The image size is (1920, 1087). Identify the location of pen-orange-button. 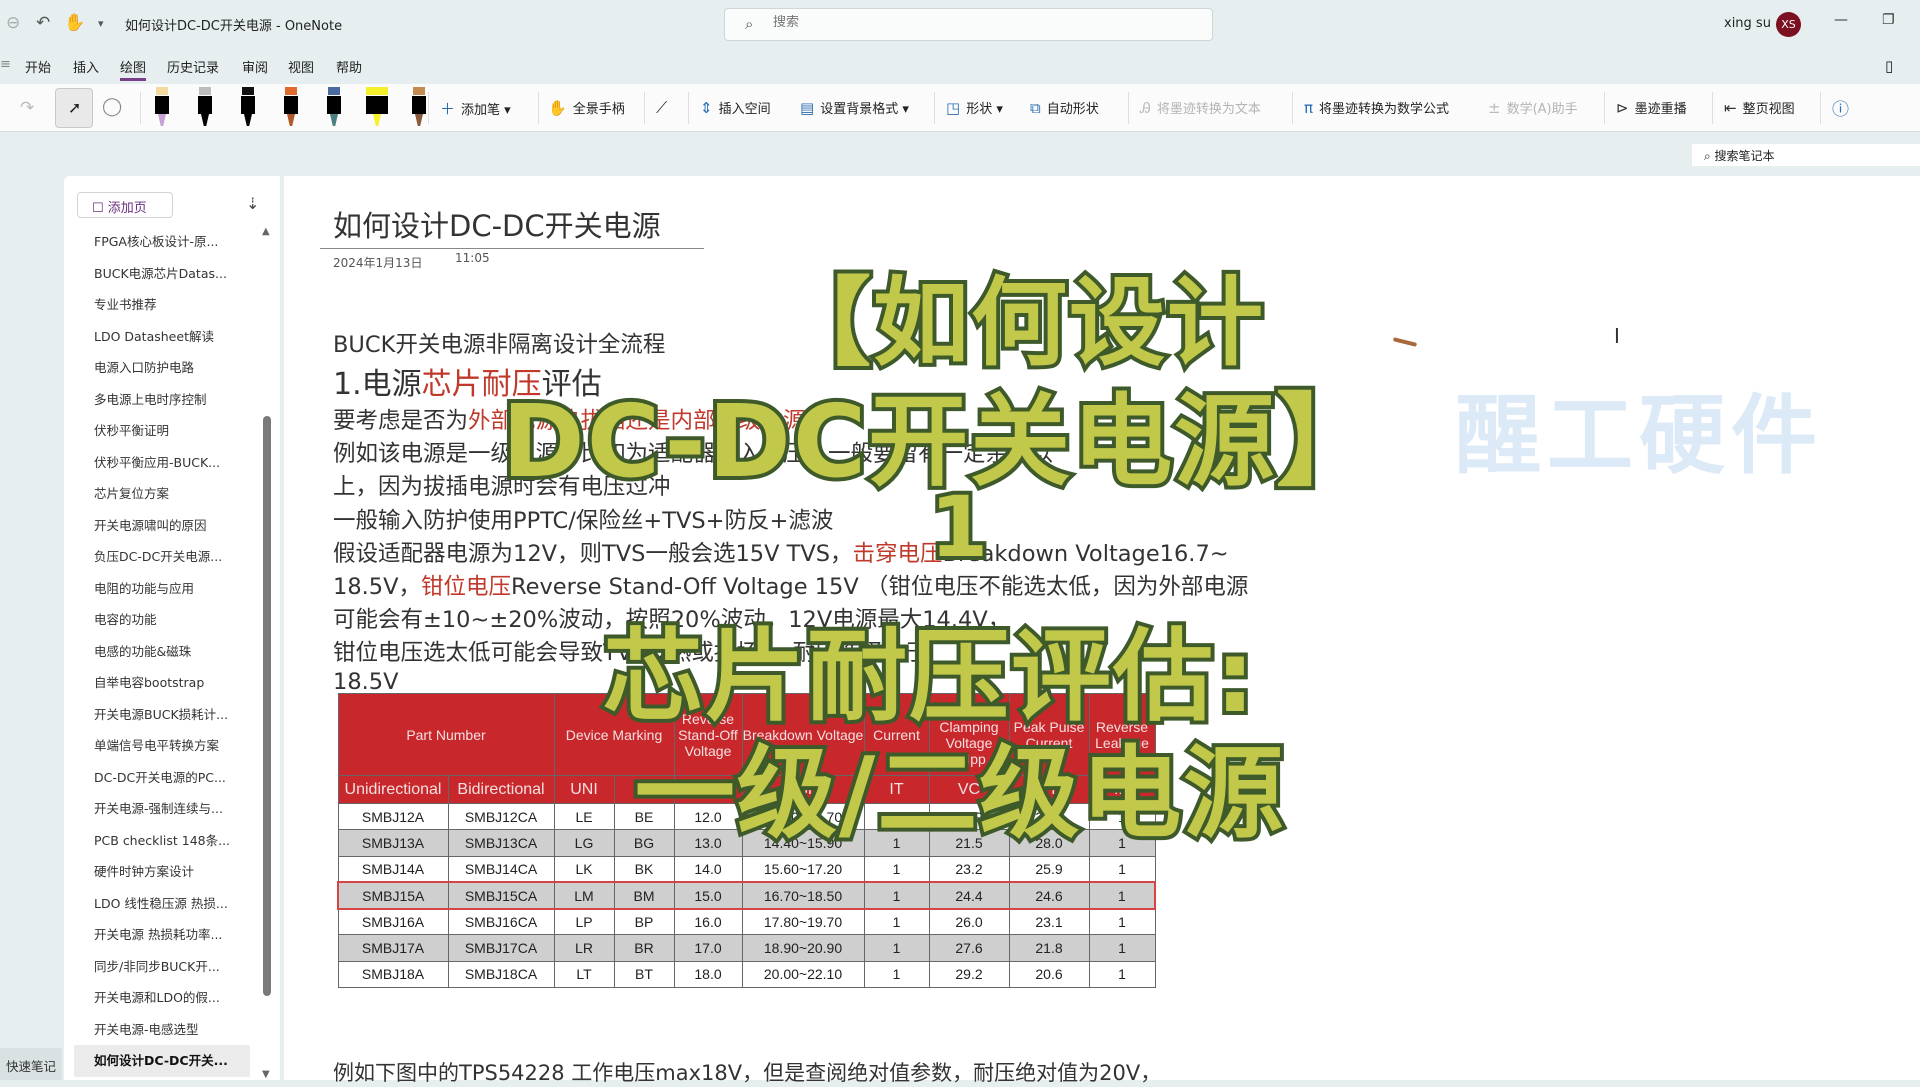
(291, 107).